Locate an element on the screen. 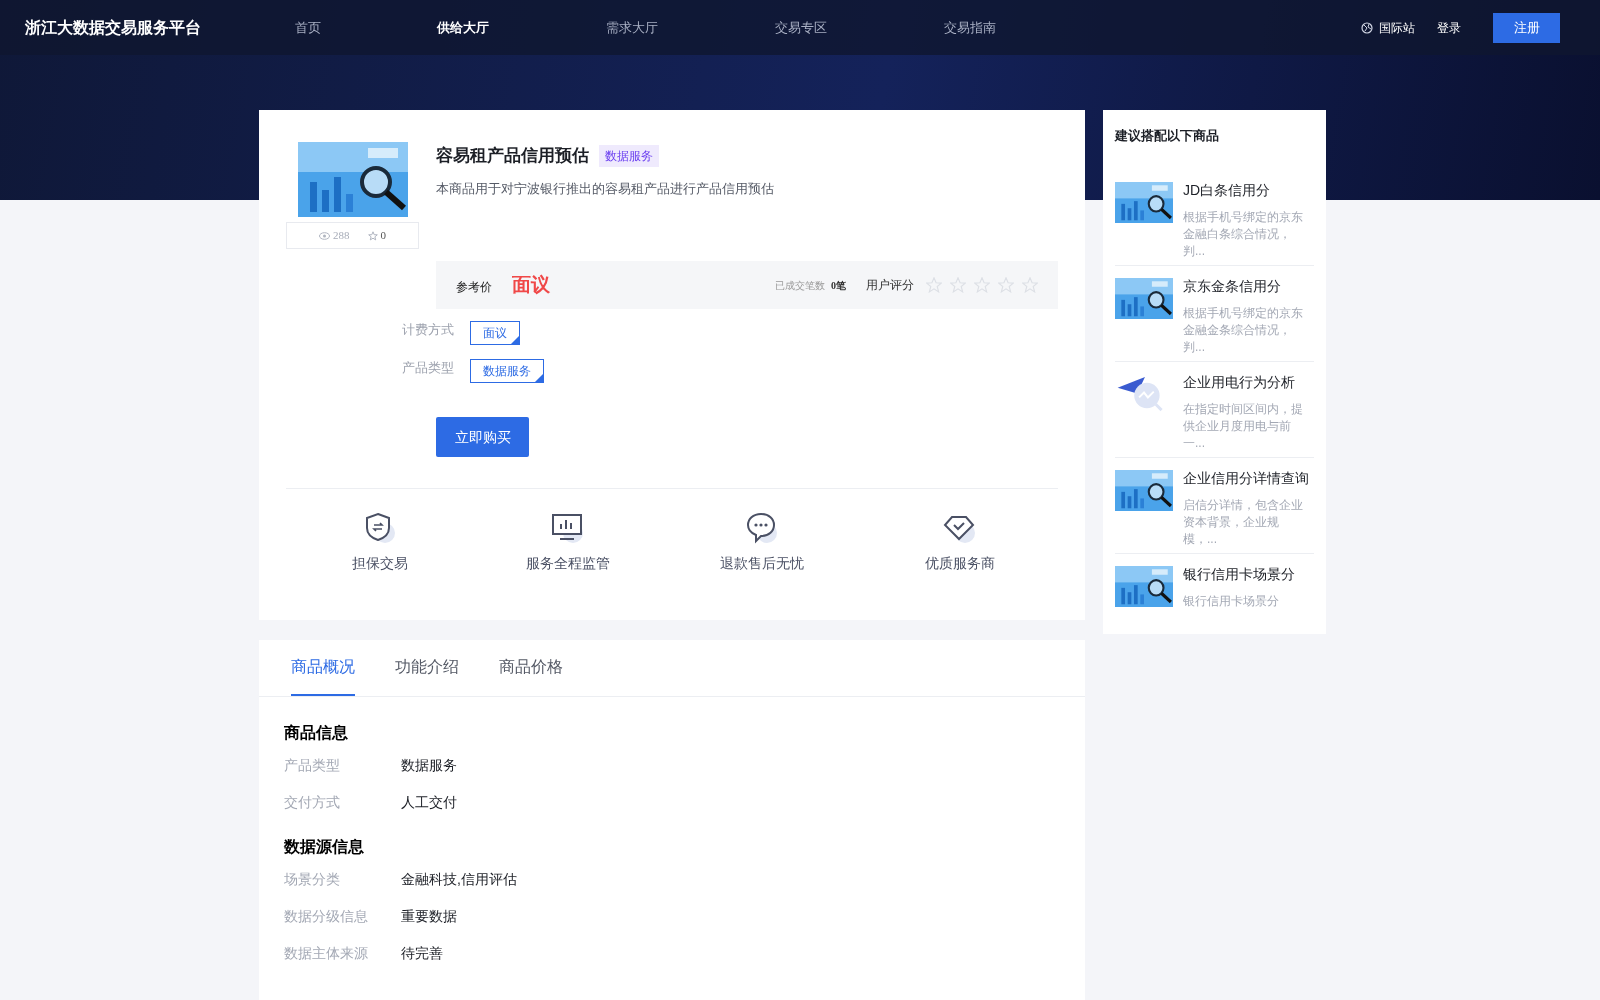 This screenshot has height=1000, width=1600. item-title: 银行信用卡场景分 is located at coordinates (1239, 574).